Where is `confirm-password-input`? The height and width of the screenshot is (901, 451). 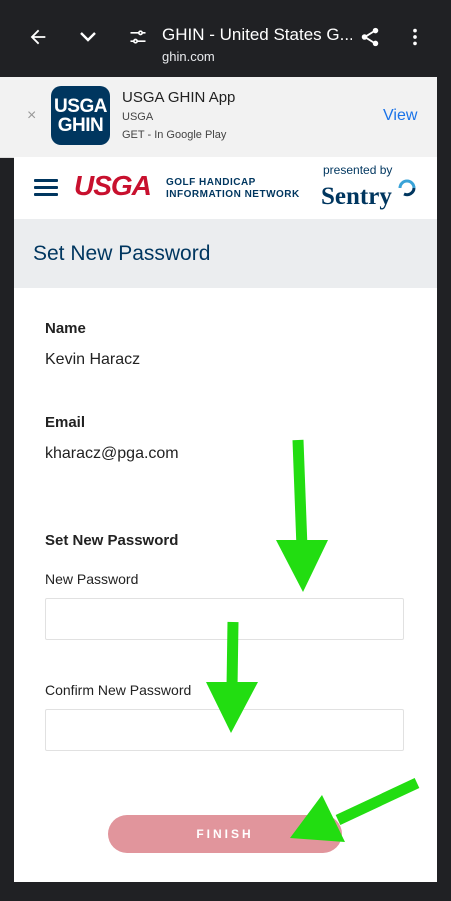 confirm-password-input is located at coordinates (224, 730).